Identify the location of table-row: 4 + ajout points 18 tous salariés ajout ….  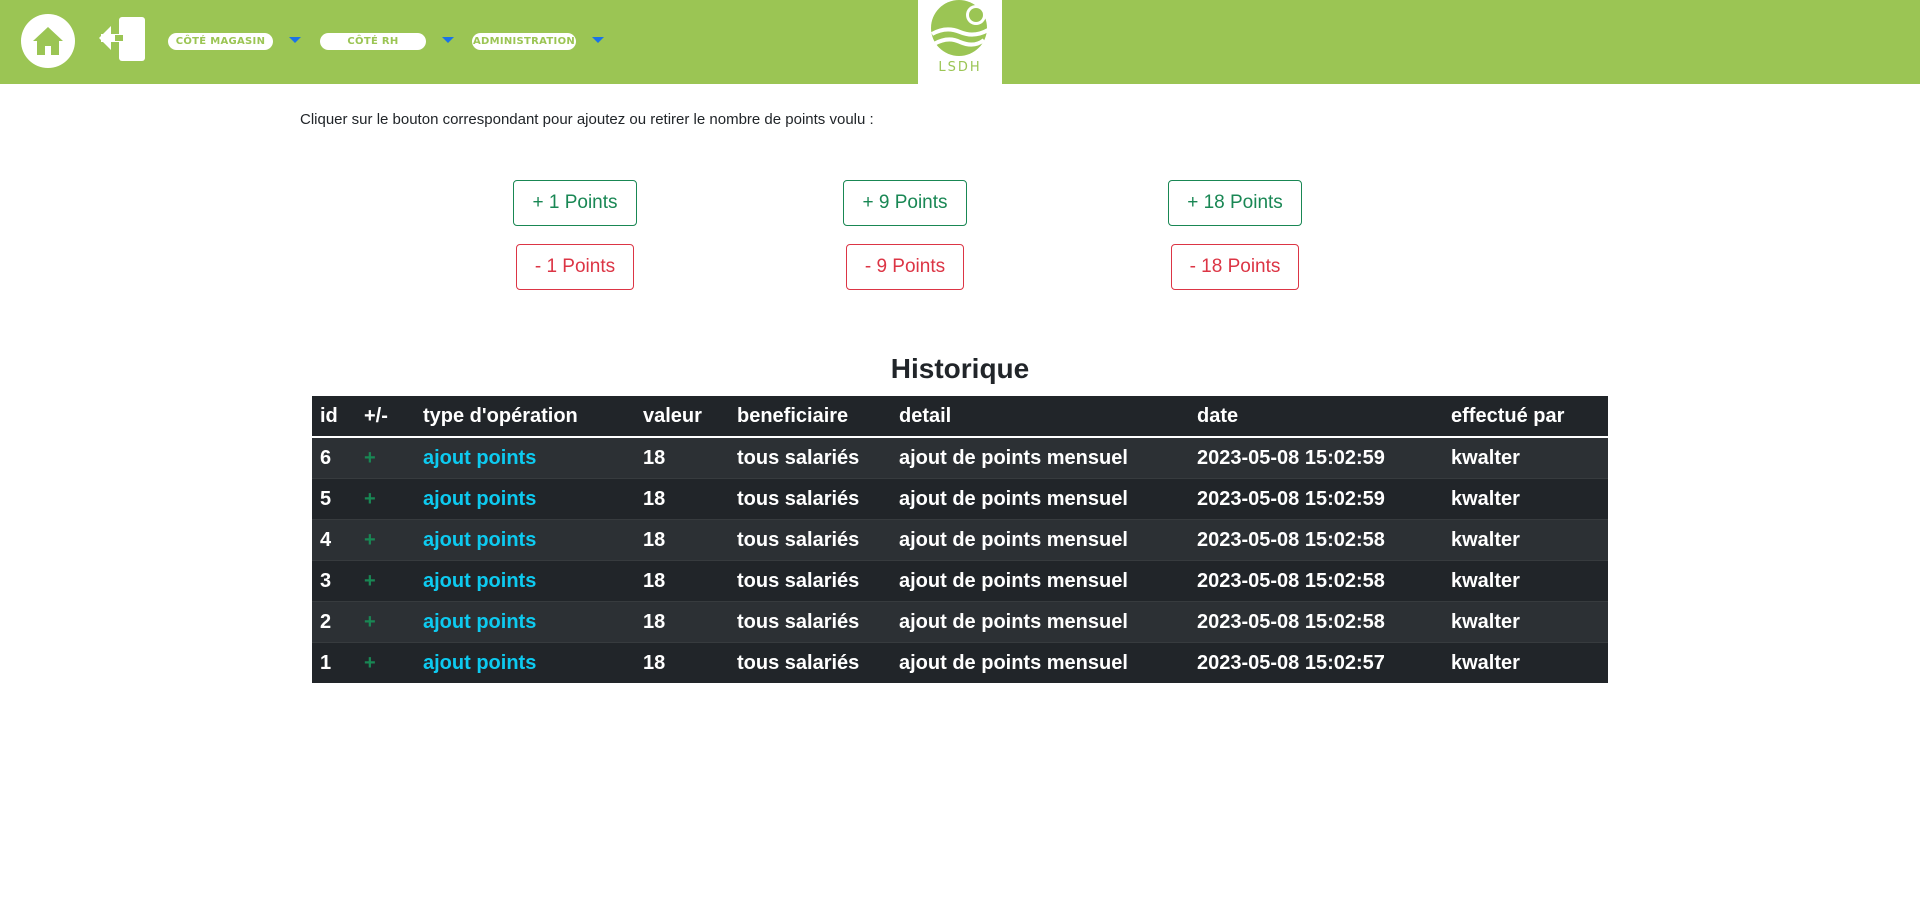
(960, 540).